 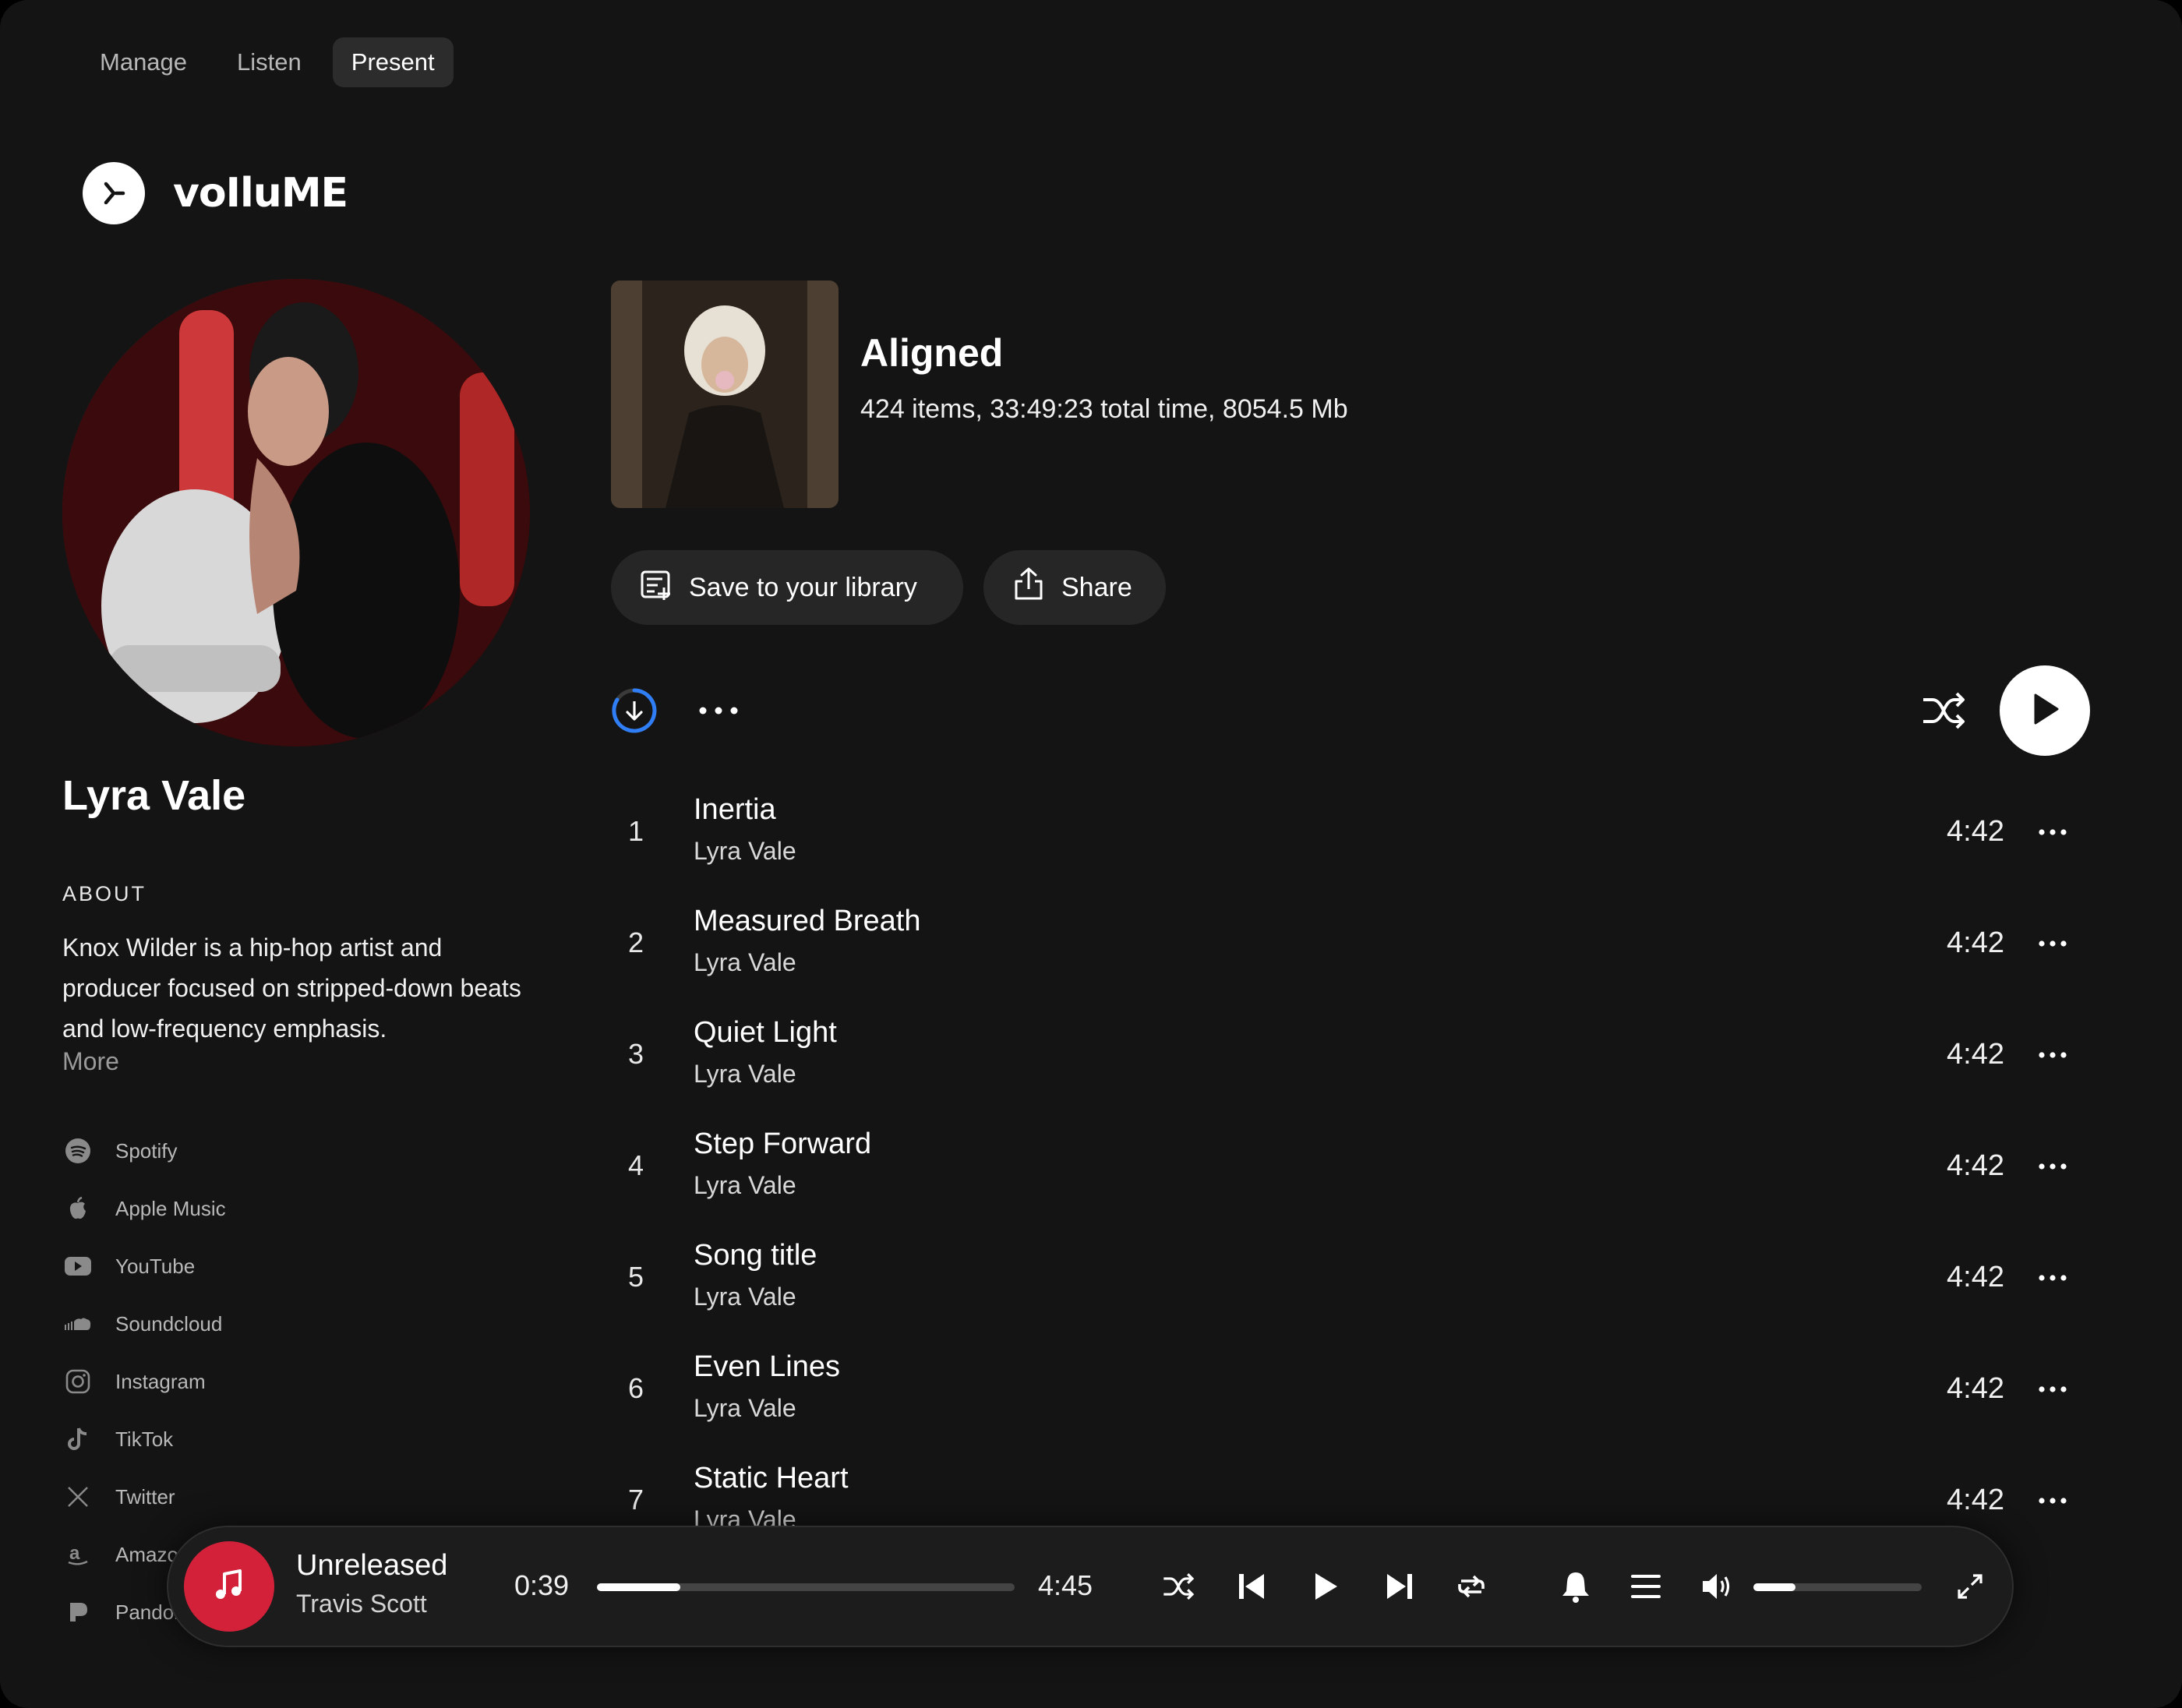 What do you see at coordinates (1353, 1280) in the screenshot?
I see `track-row: 5 Song title Lyra Vale 4:42` at bounding box center [1353, 1280].